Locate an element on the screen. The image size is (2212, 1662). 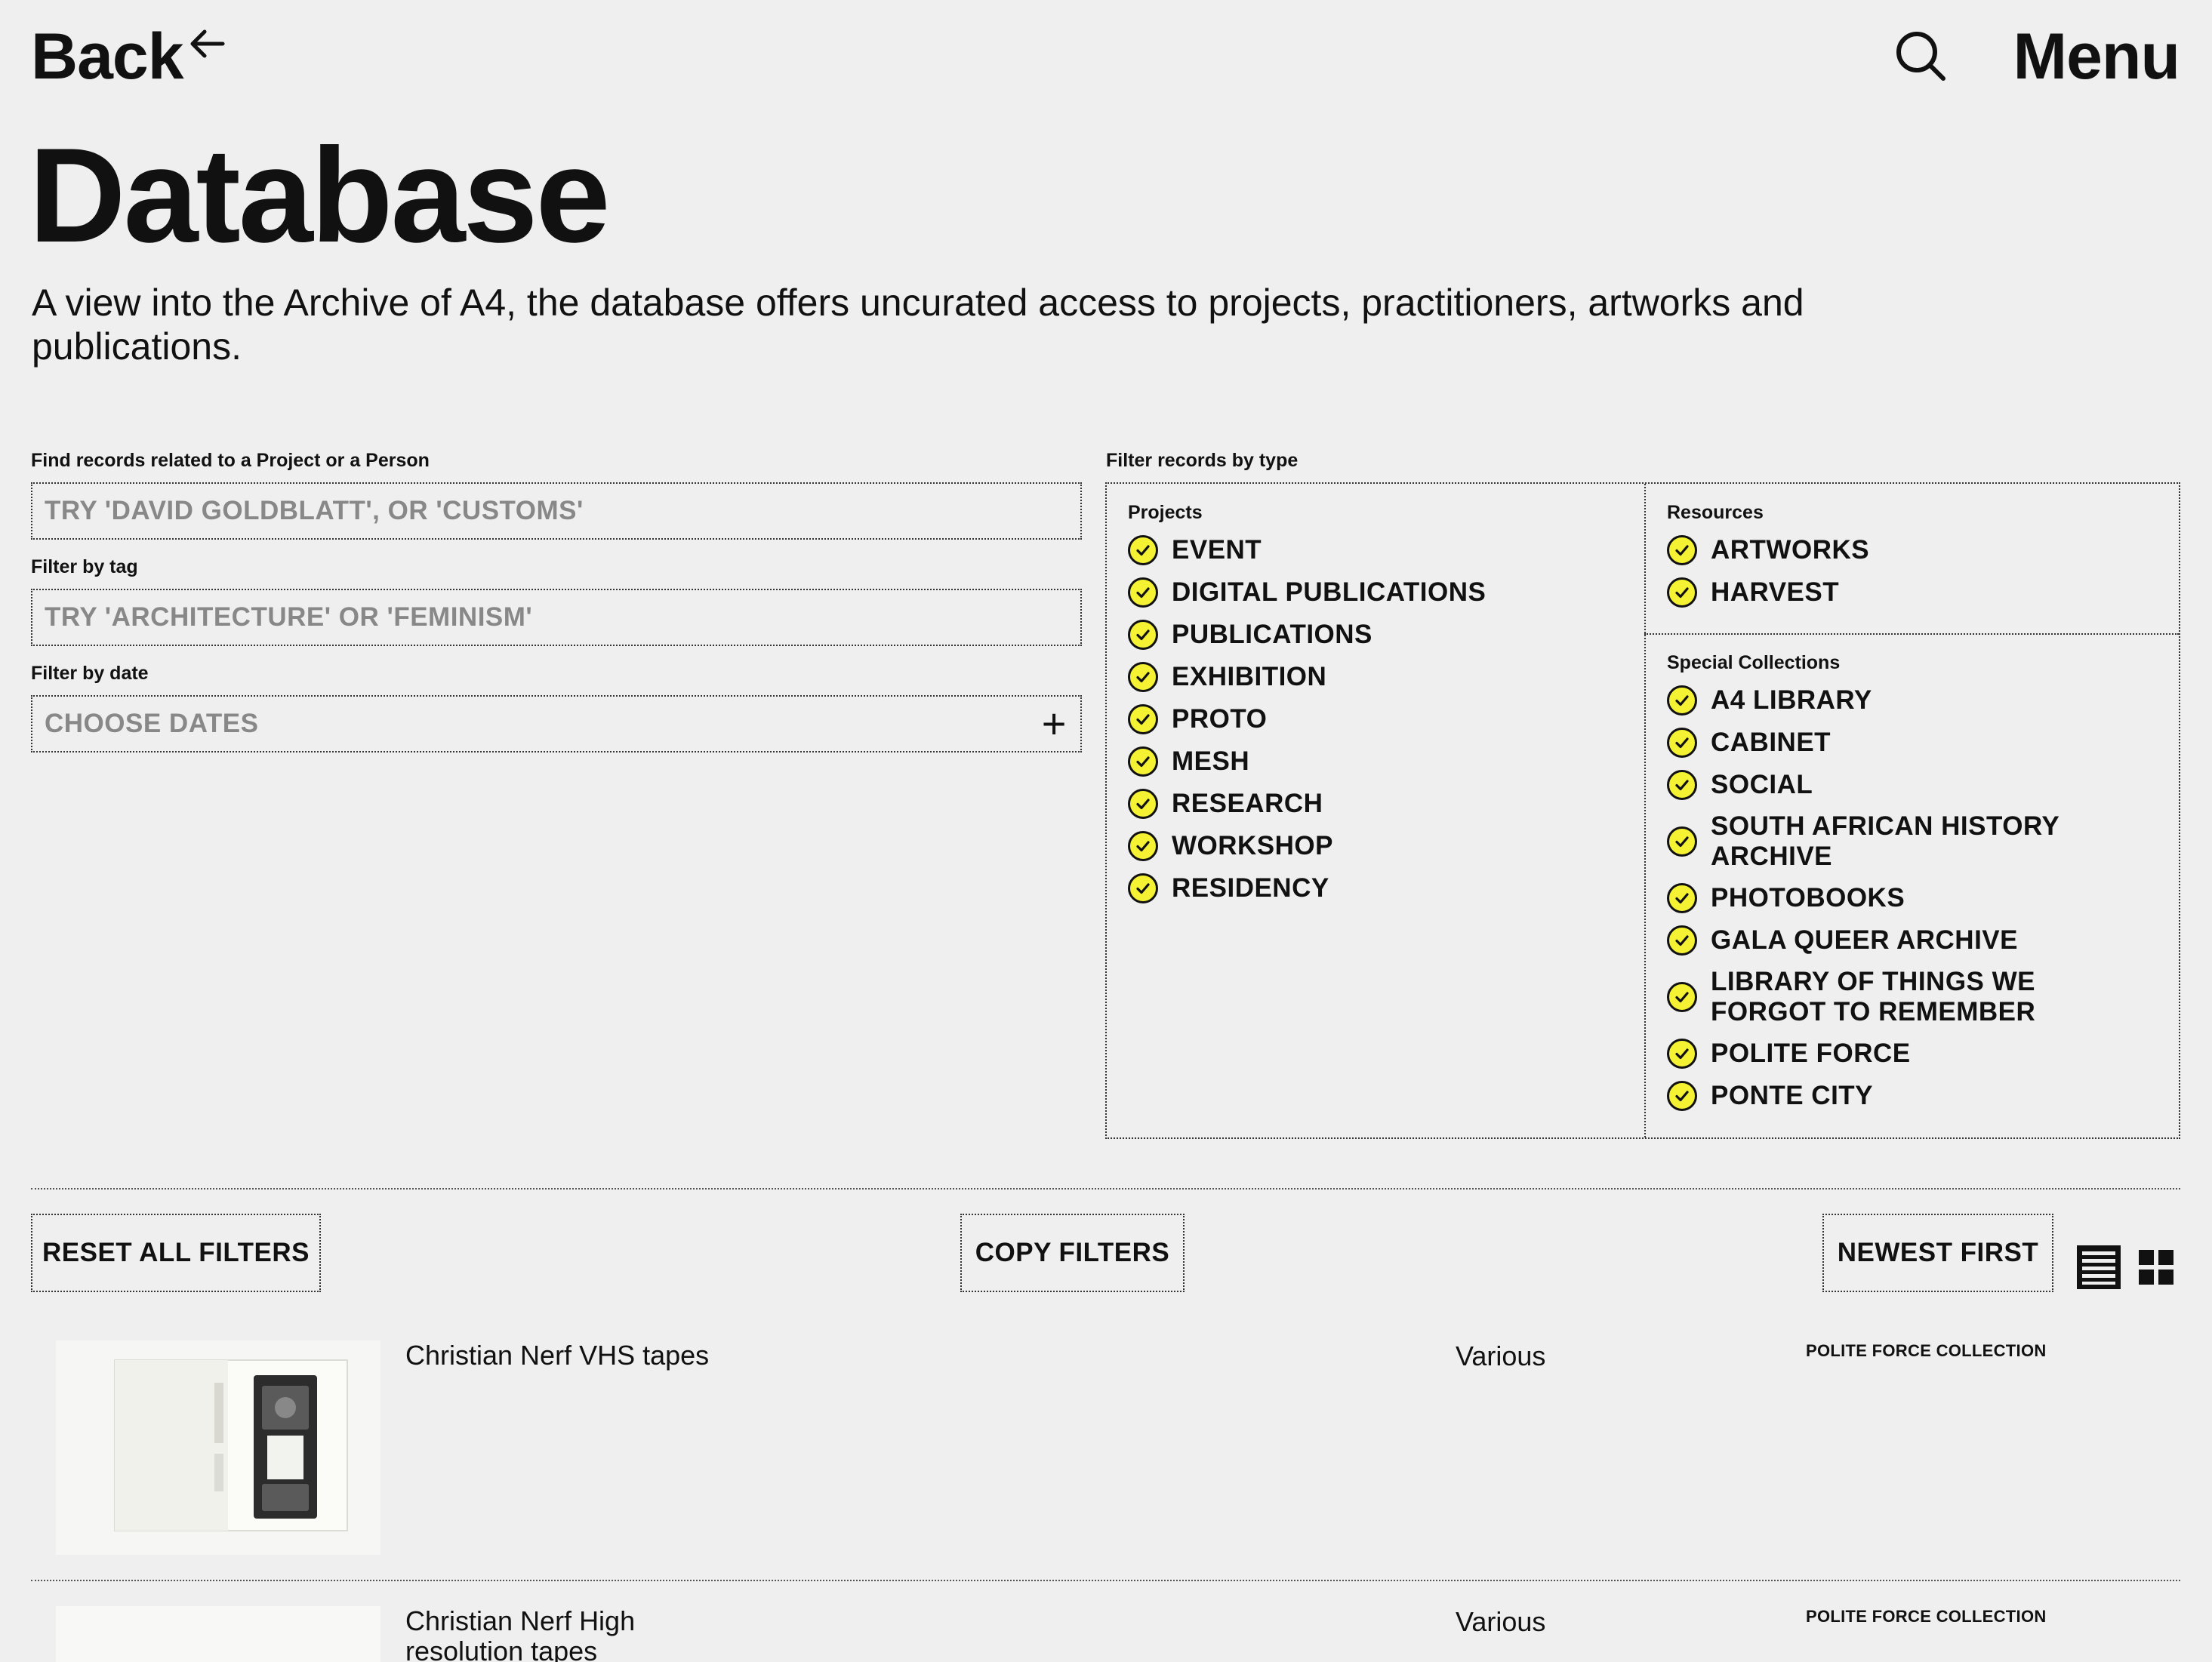
filter-option-label: PROTO is located at coordinates (1220, 719).